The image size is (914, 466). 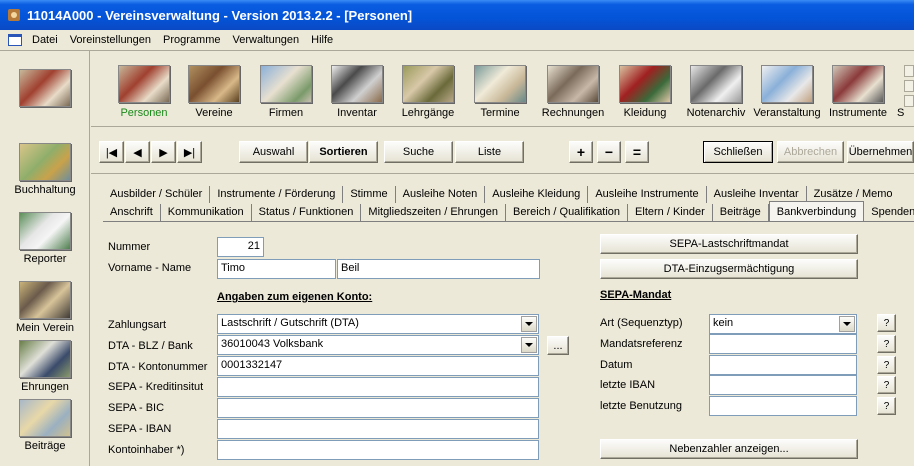 What do you see at coordinates (277, 194) in the screenshot?
I see `tab-instrumente-foerderung: Instrumente / Förderung` at bounding box center [277, 194].